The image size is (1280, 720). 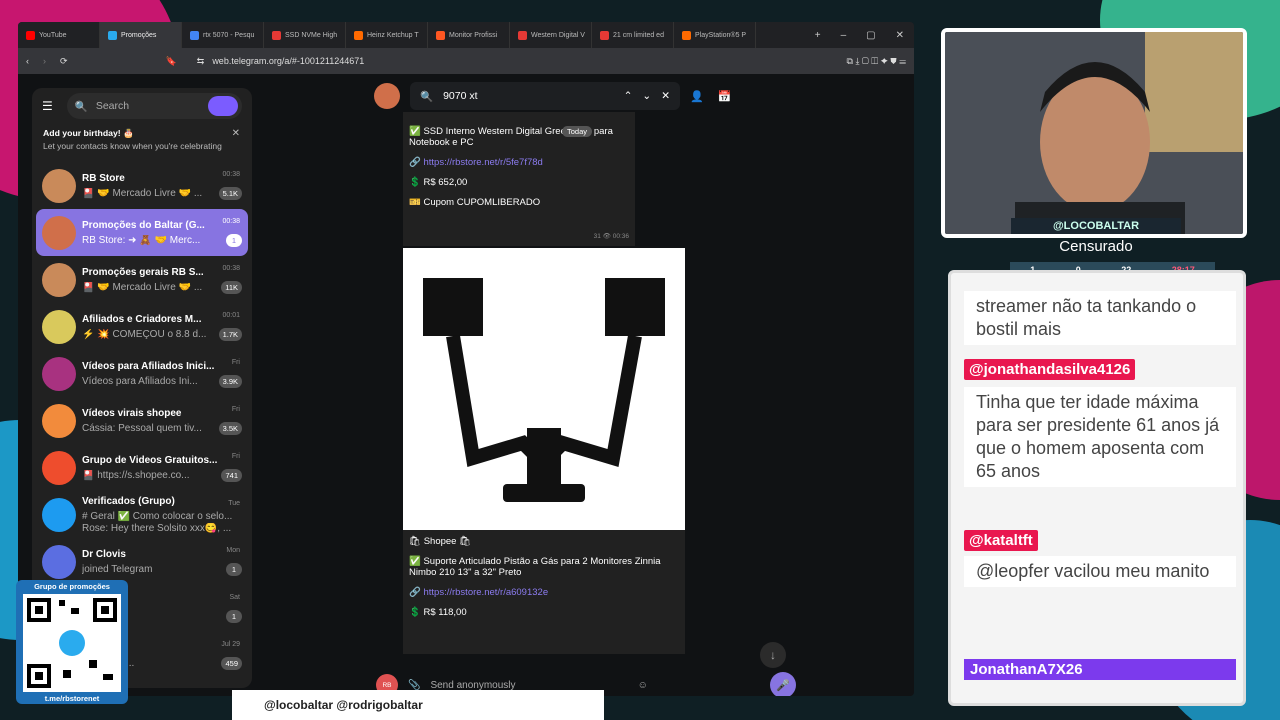 I want to click on site-info-icon: ⇆, so click(x=201, y=61).